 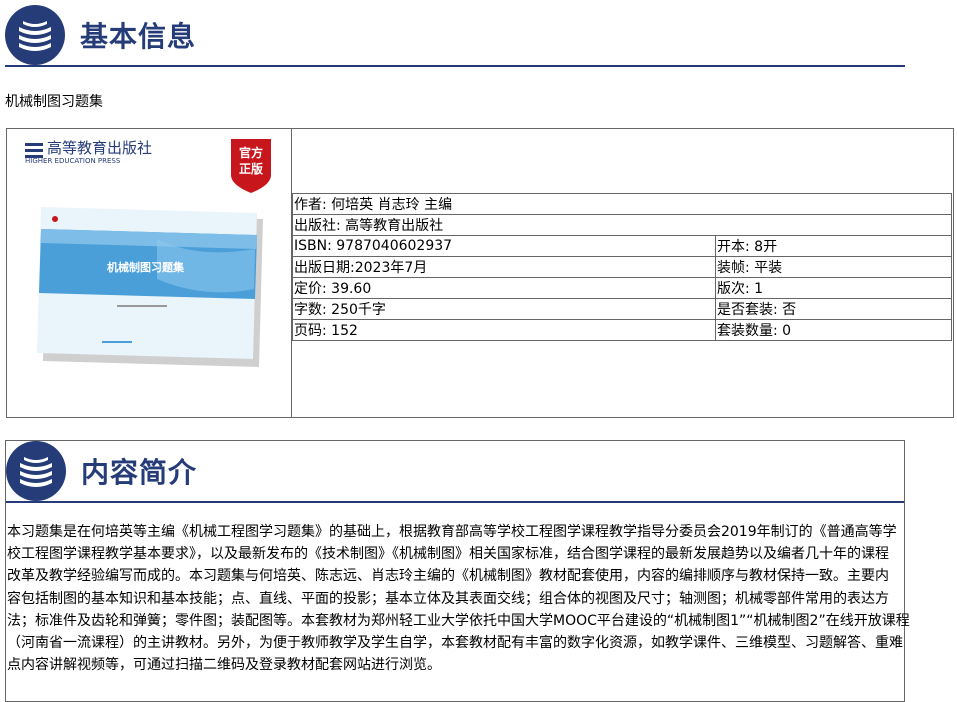 What do you see at coordinates (833, 288) in the screenshot?
I see `info-cell: 版次: 1` at bounding box center [833, 288].